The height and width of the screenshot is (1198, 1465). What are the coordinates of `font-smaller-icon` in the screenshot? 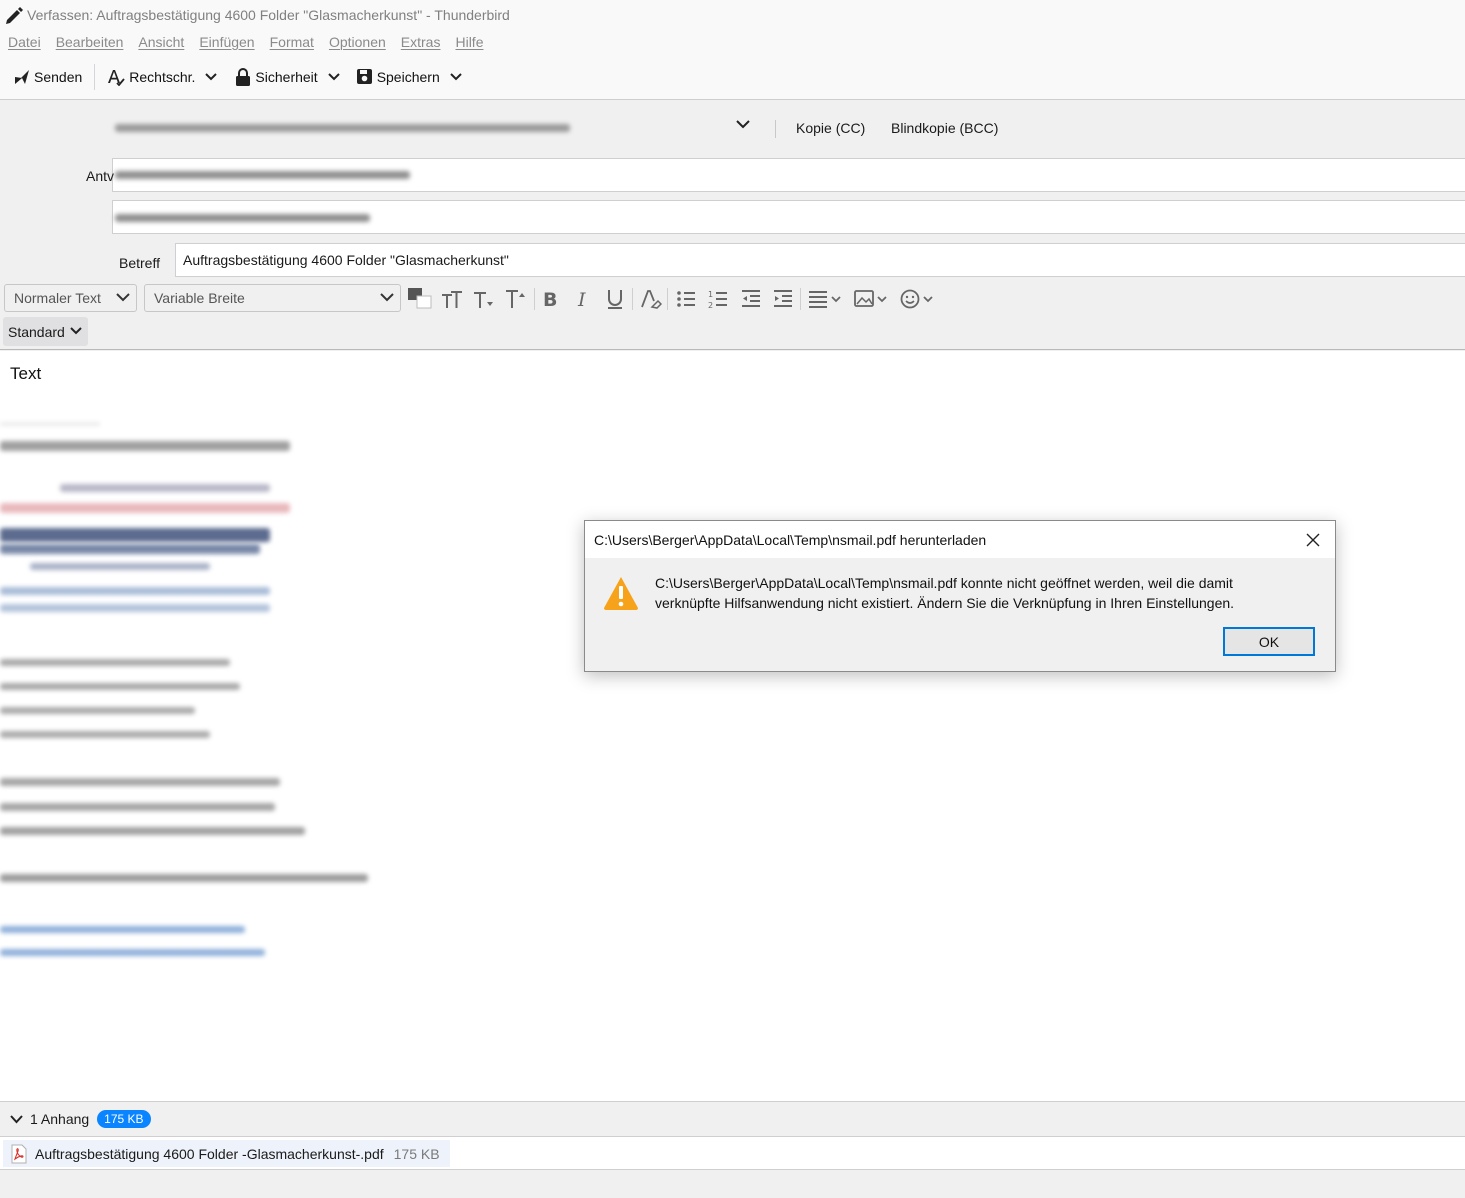 It's located at (484, 299).